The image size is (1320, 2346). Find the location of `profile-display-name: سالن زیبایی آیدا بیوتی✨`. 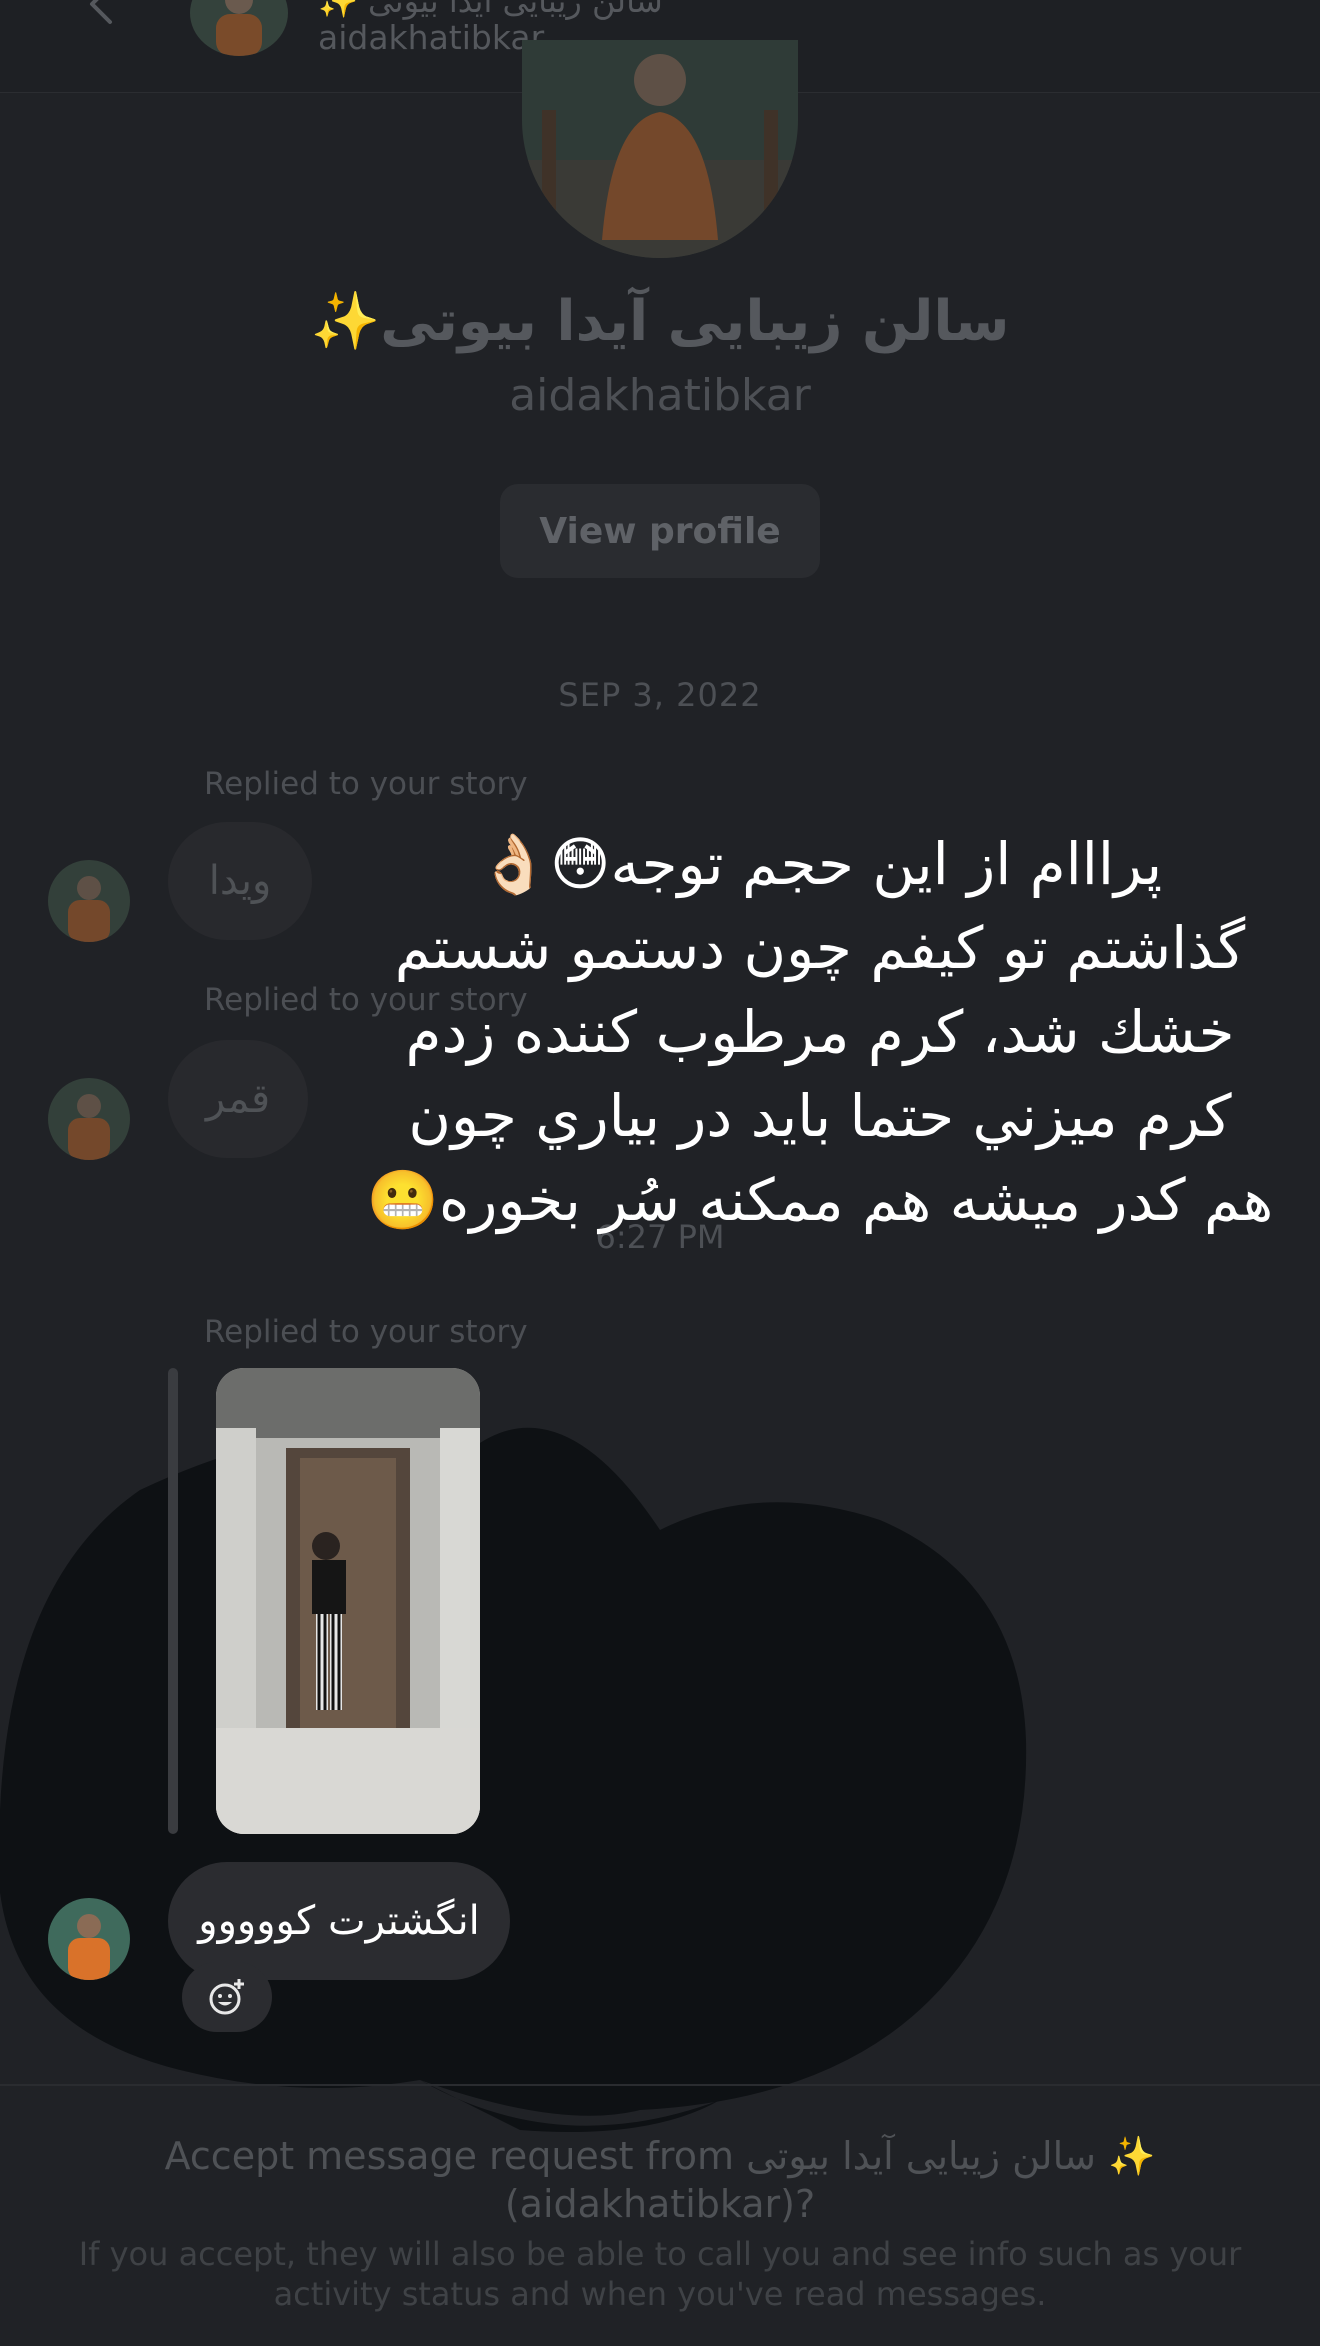

profile-display-name: سالن زیبایی آیدا بیوتی✨ is located at coordinates (660, 321).